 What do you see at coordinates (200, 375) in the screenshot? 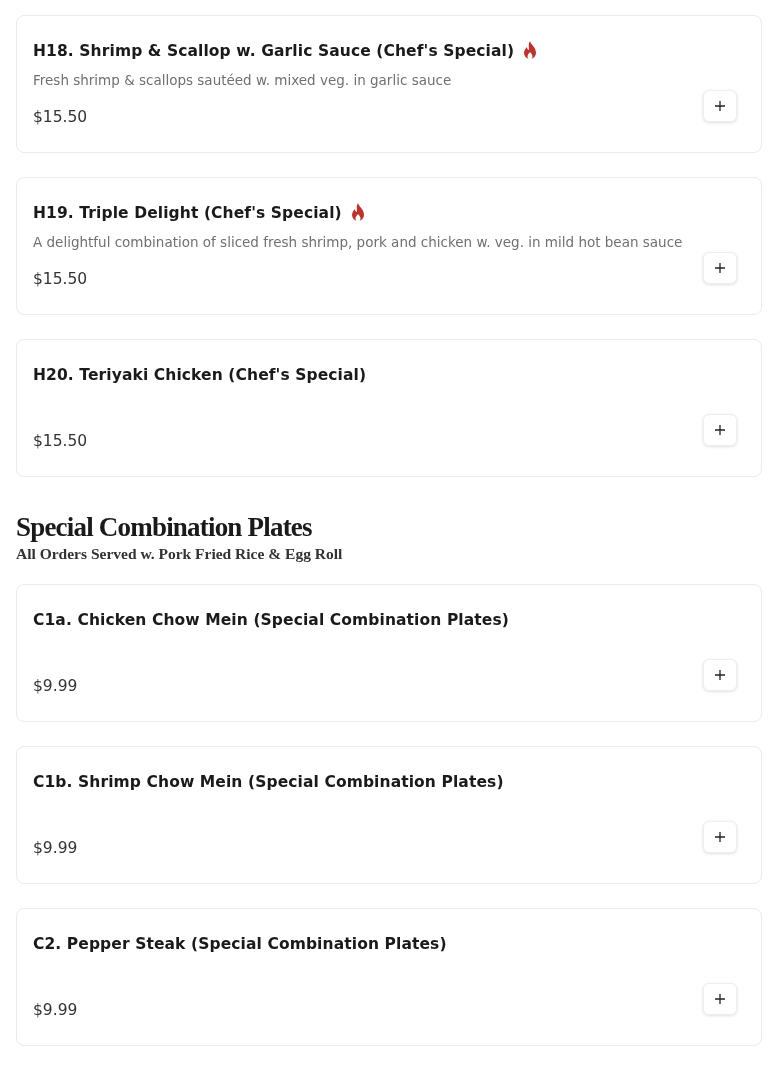
I see `item-name: H20. Teriyaki Chicken (Chef's Special)` at bounding box center [200, 375].